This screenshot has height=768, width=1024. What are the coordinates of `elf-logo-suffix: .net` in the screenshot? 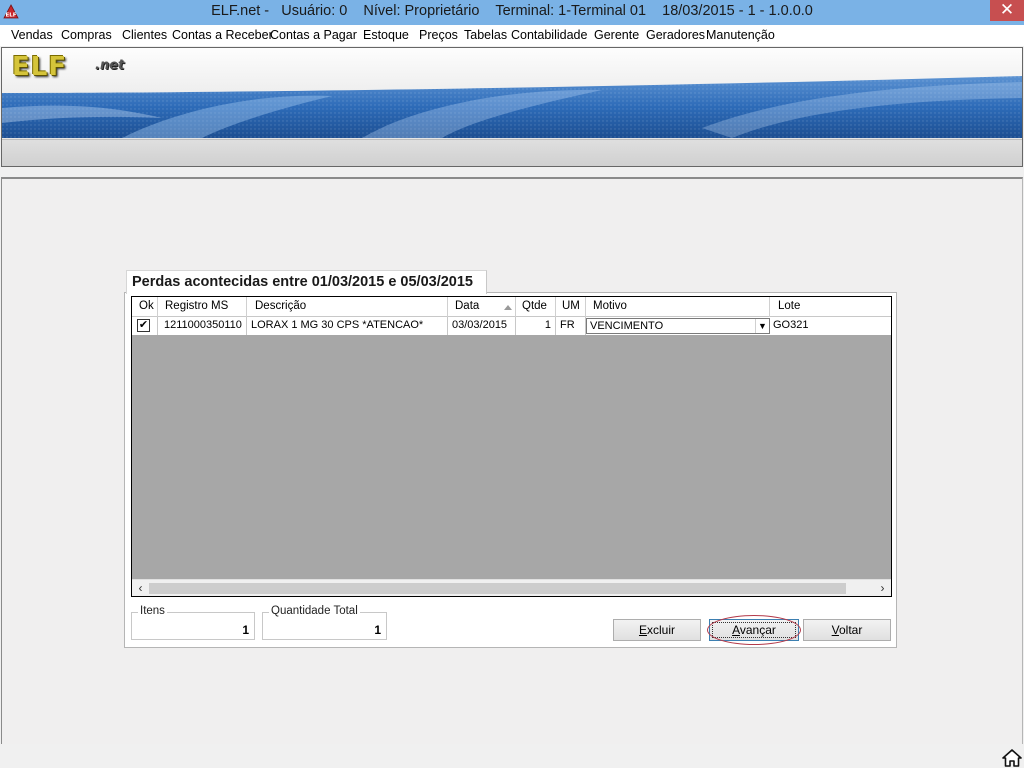 It's located at (110, 65).